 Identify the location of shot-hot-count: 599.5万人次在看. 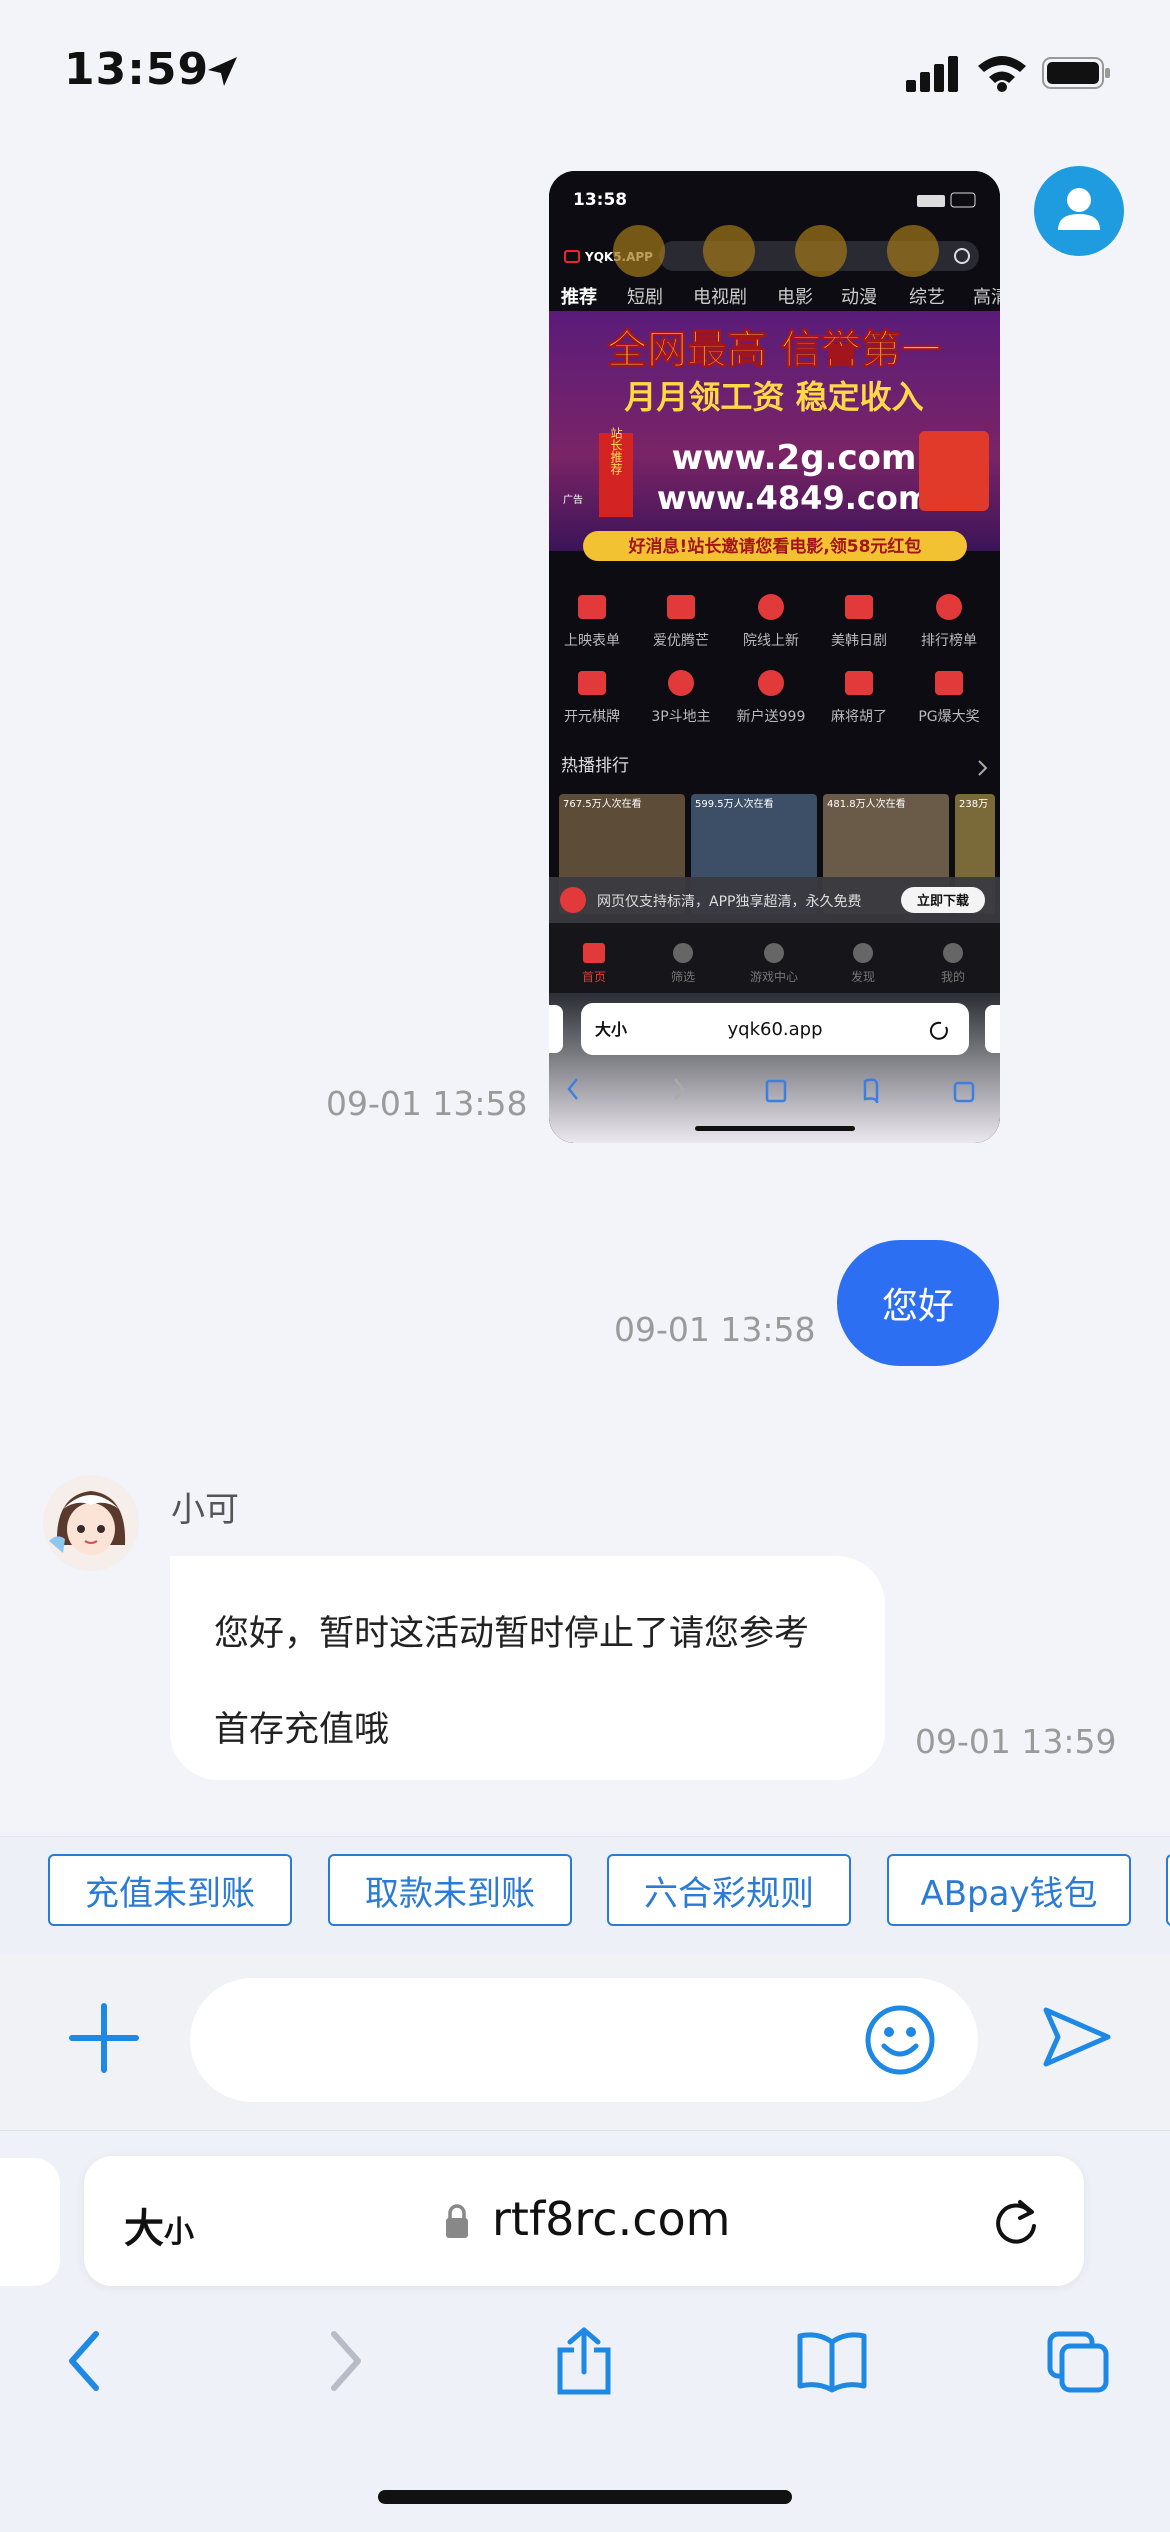
(734, 803).